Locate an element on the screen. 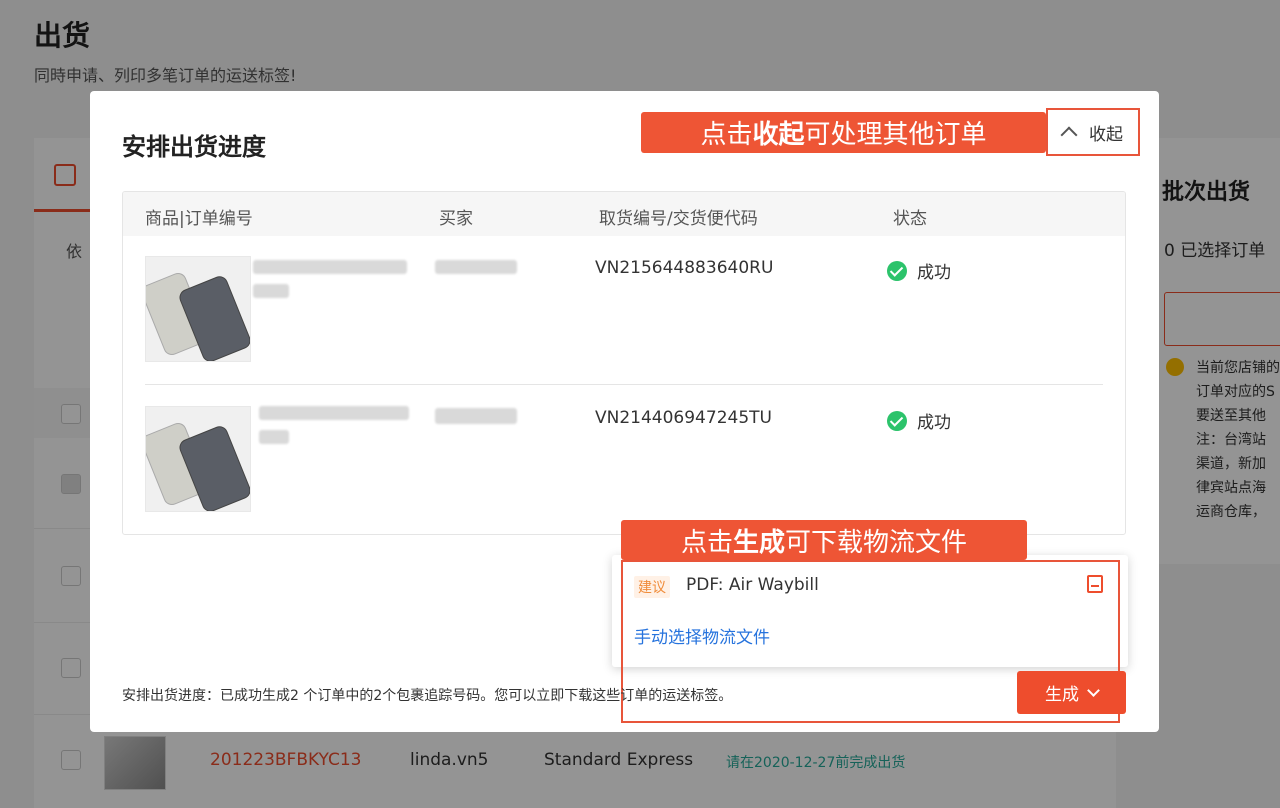  table-row: VN214406947245TU 成功 is located at coordinates (624, 460).